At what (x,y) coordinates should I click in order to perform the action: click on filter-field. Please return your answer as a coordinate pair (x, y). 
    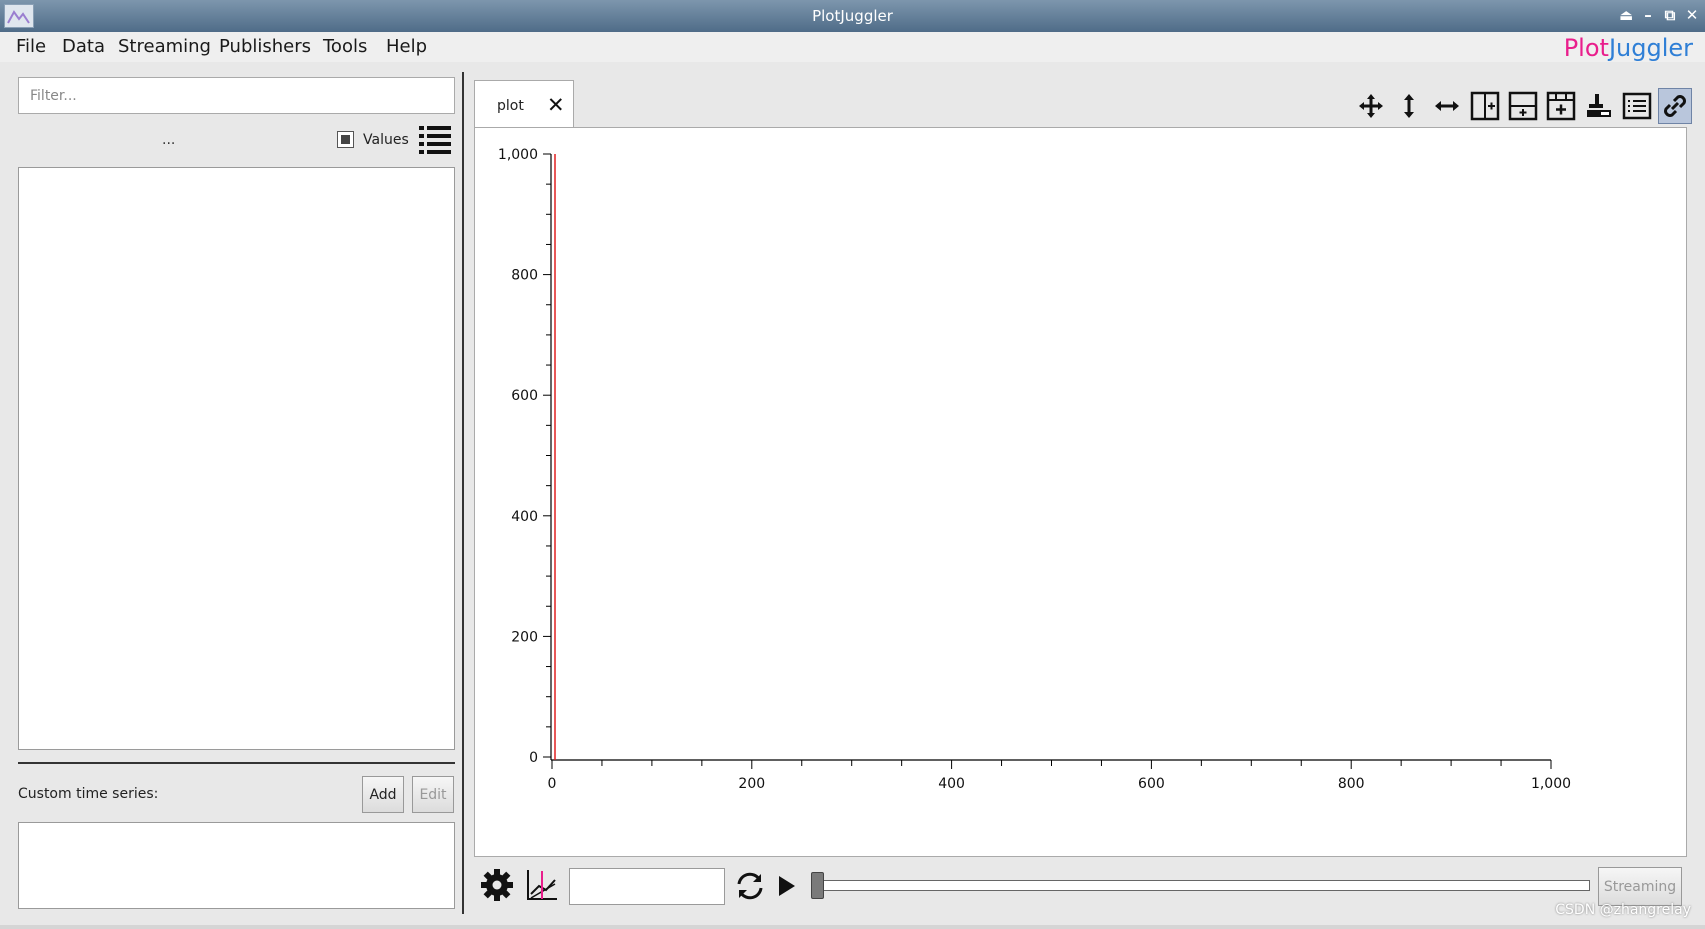
    Looking at the image, I should click on (236, 95).